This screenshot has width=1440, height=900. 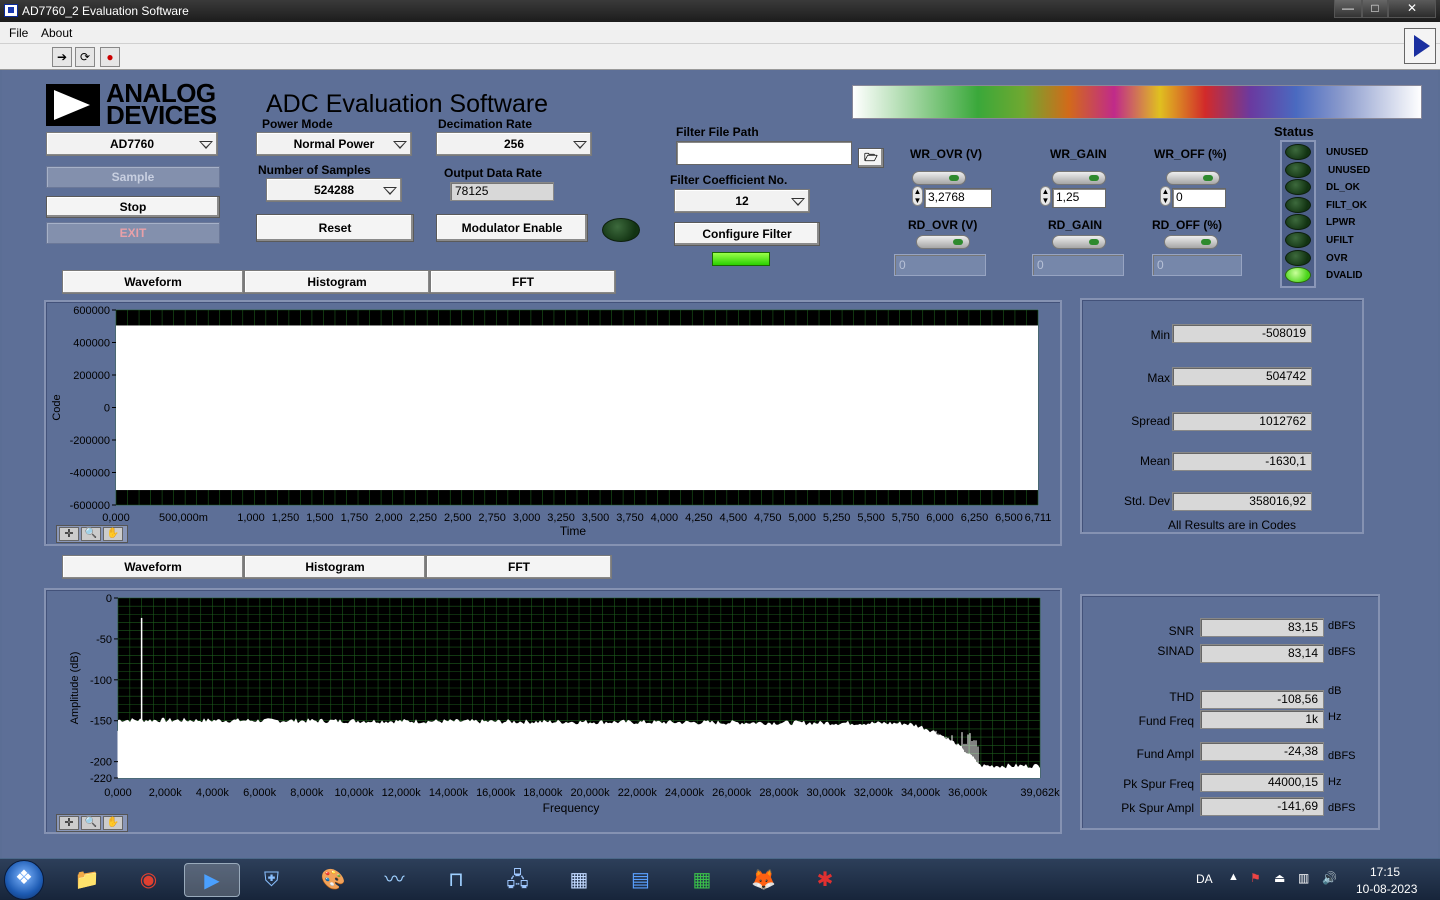 I want to click on language-indicator: DA, so click(x=1204, y=879).